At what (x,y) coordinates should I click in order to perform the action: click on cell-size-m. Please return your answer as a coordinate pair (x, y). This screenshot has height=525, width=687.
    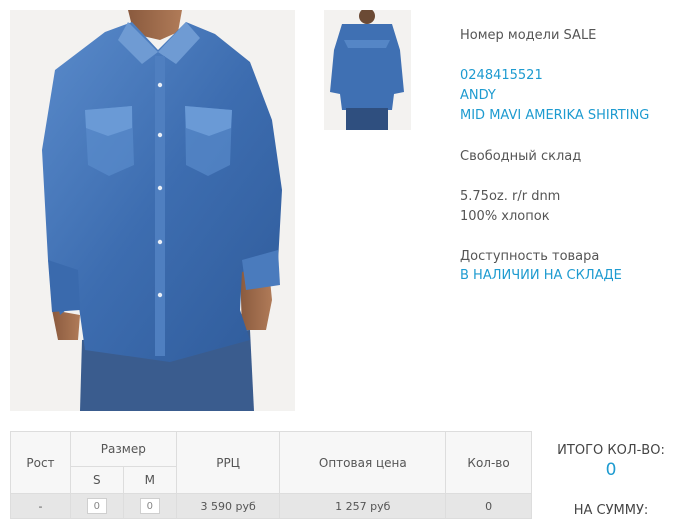
    Looking at the image, I should click on (149, 506).